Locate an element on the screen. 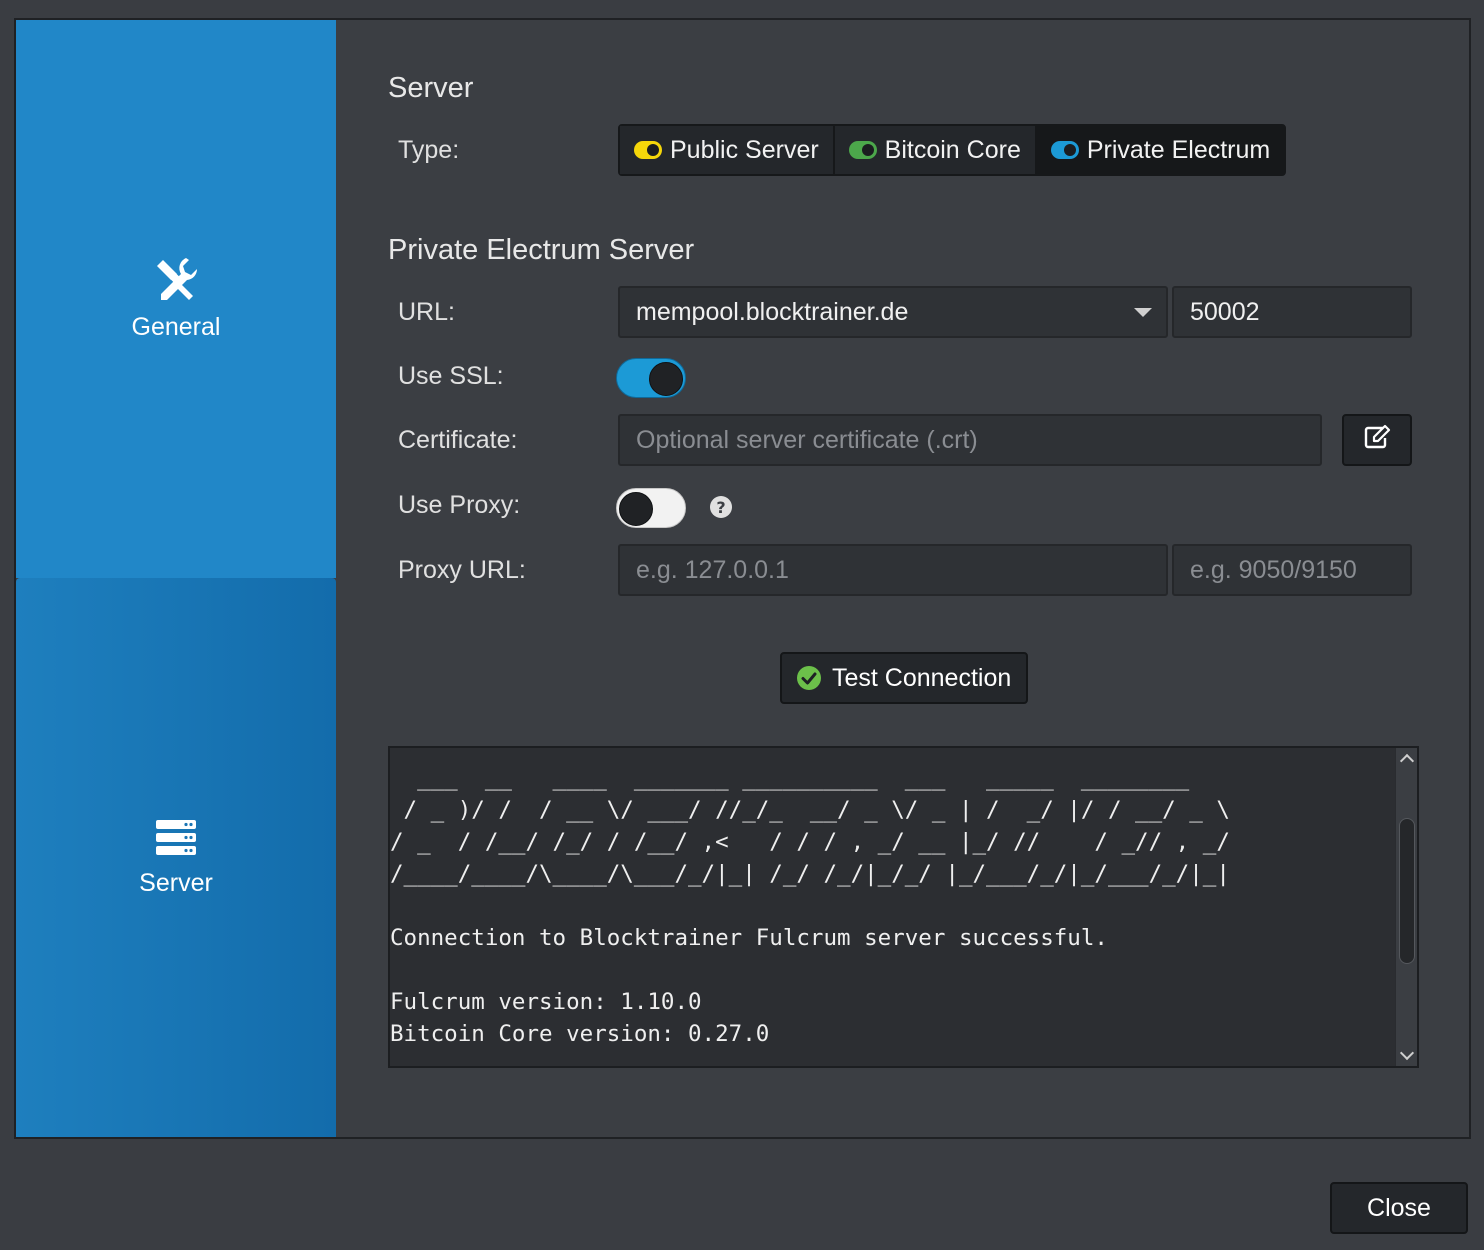  type-public-server-label: Public Server is located at coordinates (744, 149).